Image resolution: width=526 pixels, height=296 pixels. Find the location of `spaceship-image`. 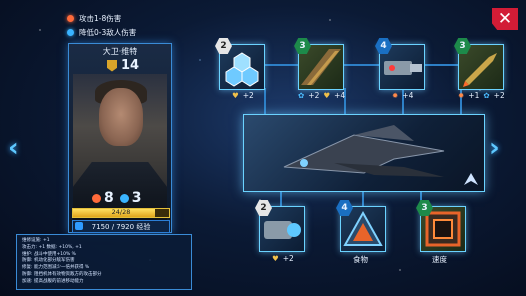

spaceship-image is located at coordinates (364, 151).